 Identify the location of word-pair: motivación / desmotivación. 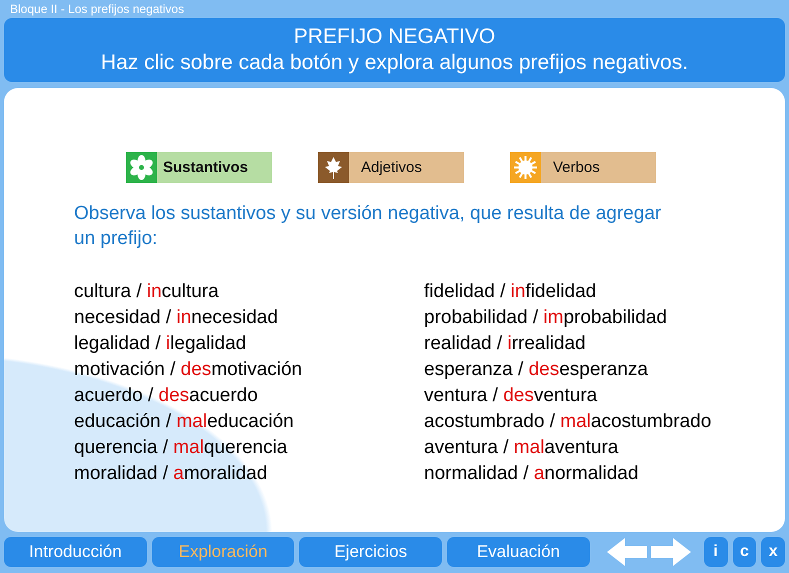
(189, 370).